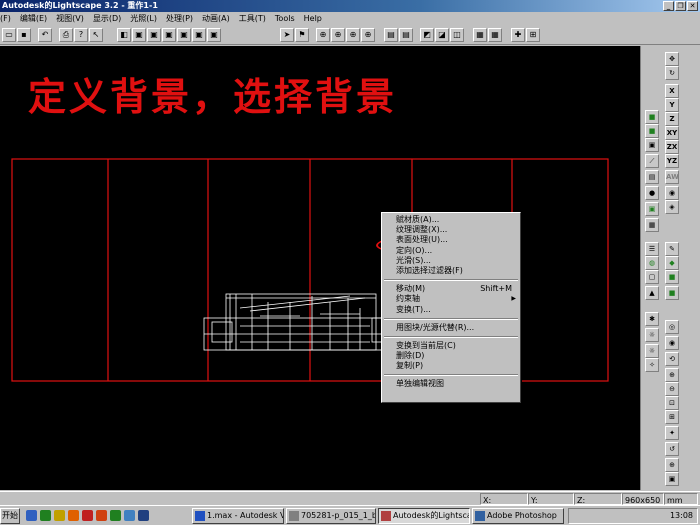  Describe the element at coordinates (652, 209) in the screenshot. I see `green-box-icon: ▣` at that location.